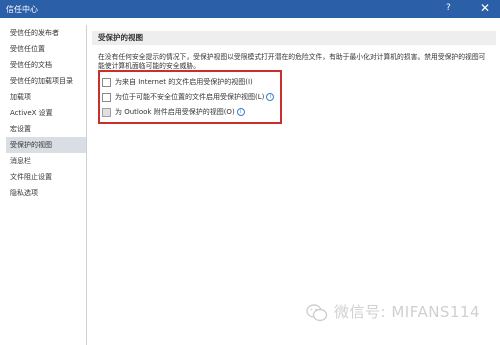  I want to click on sidebar-item-trusted-locations: 受信任位置, so click(46, 49).